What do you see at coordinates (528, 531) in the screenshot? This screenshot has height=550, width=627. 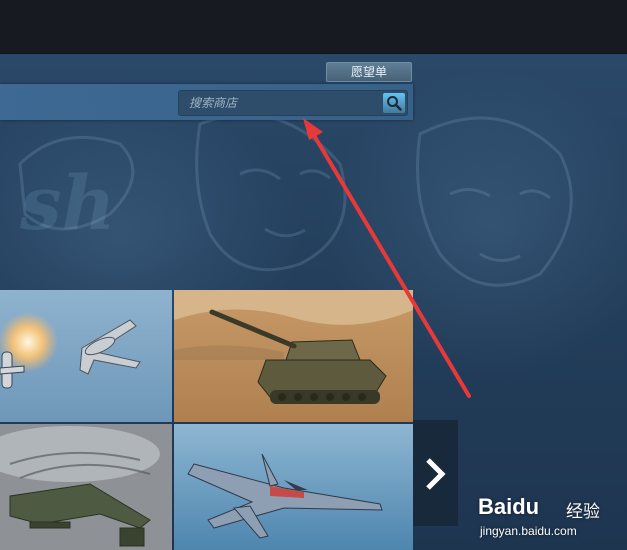 I see `watermark-url: jingyan.baidu.com` at bounding box center [528, 531].